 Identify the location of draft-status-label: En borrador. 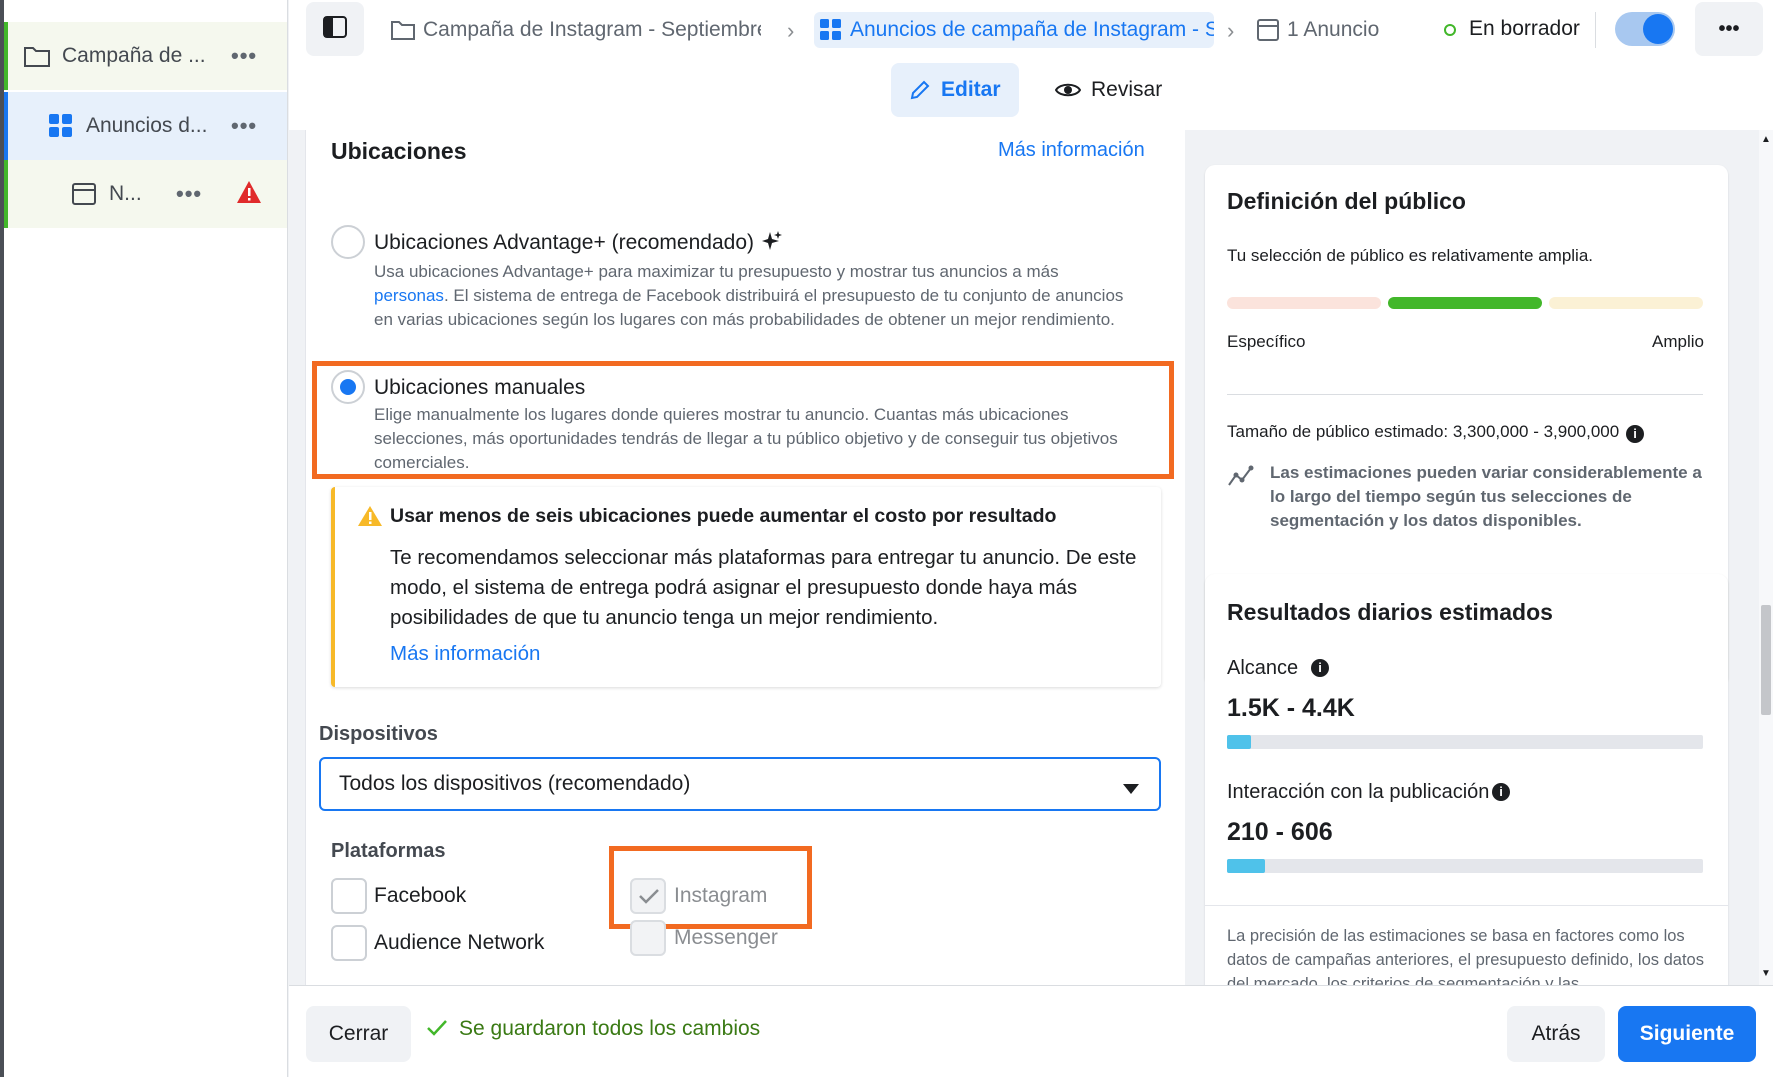
(1524, 28).